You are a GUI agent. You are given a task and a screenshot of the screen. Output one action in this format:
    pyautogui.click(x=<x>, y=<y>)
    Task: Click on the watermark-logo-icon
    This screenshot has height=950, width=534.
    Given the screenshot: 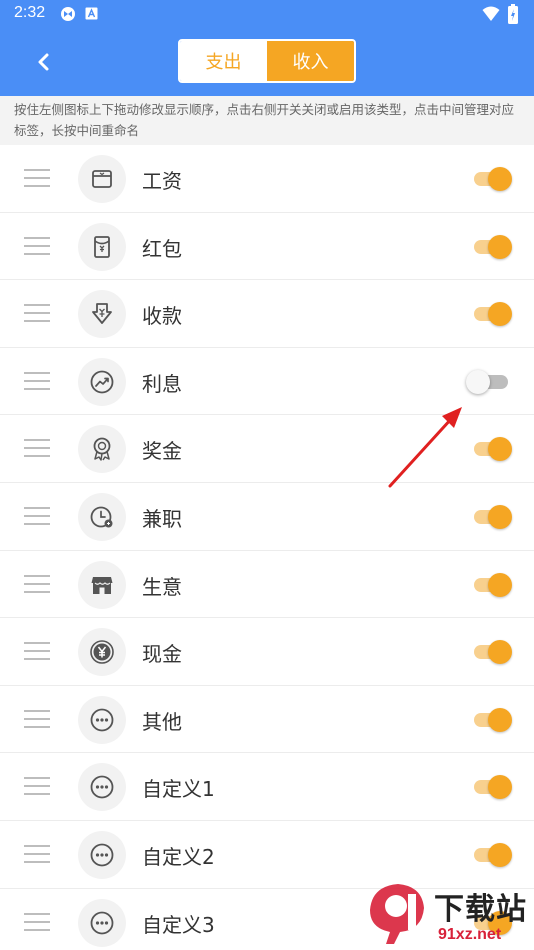 What is the action you would take?
    pyautogui.click(x=397, y=914)
    